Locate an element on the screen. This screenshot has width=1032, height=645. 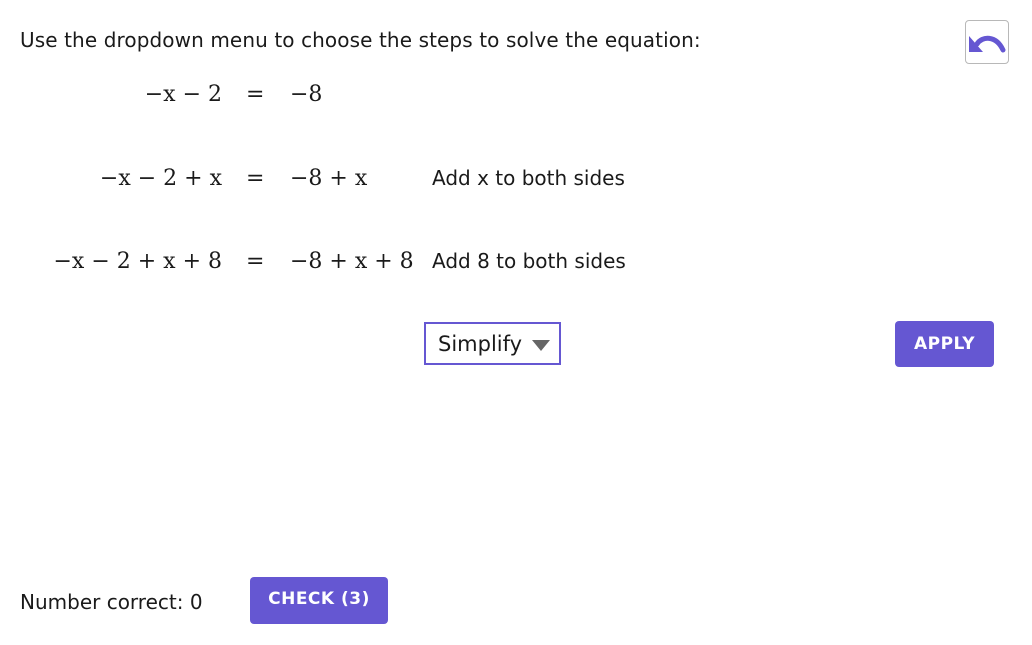
step-lhs: −x − 2 + x is located at coordinates (160, 178).